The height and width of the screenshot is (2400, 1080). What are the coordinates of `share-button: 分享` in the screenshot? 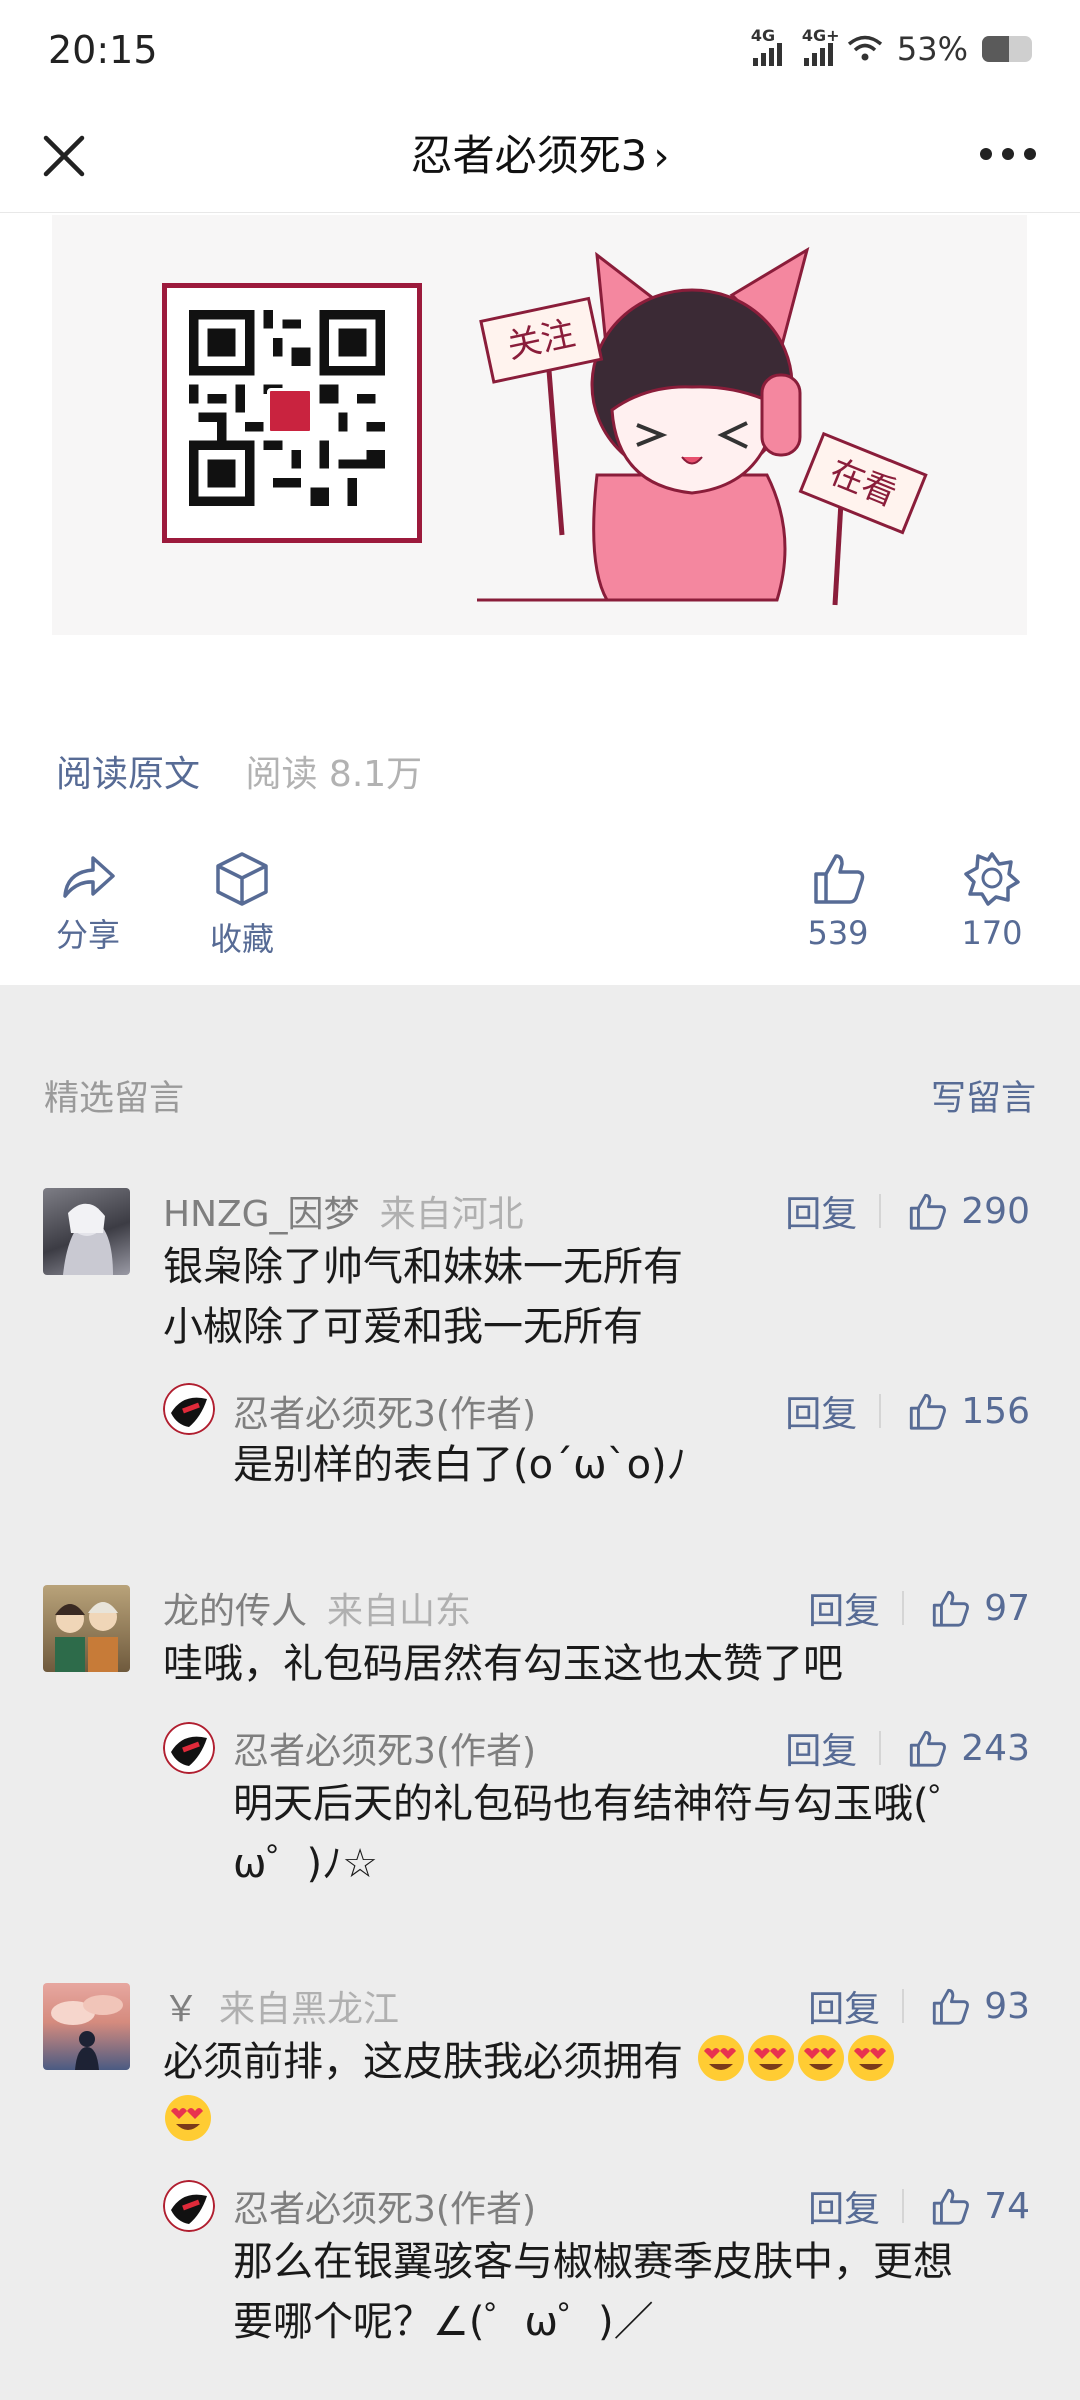 It's located at (88, 903).